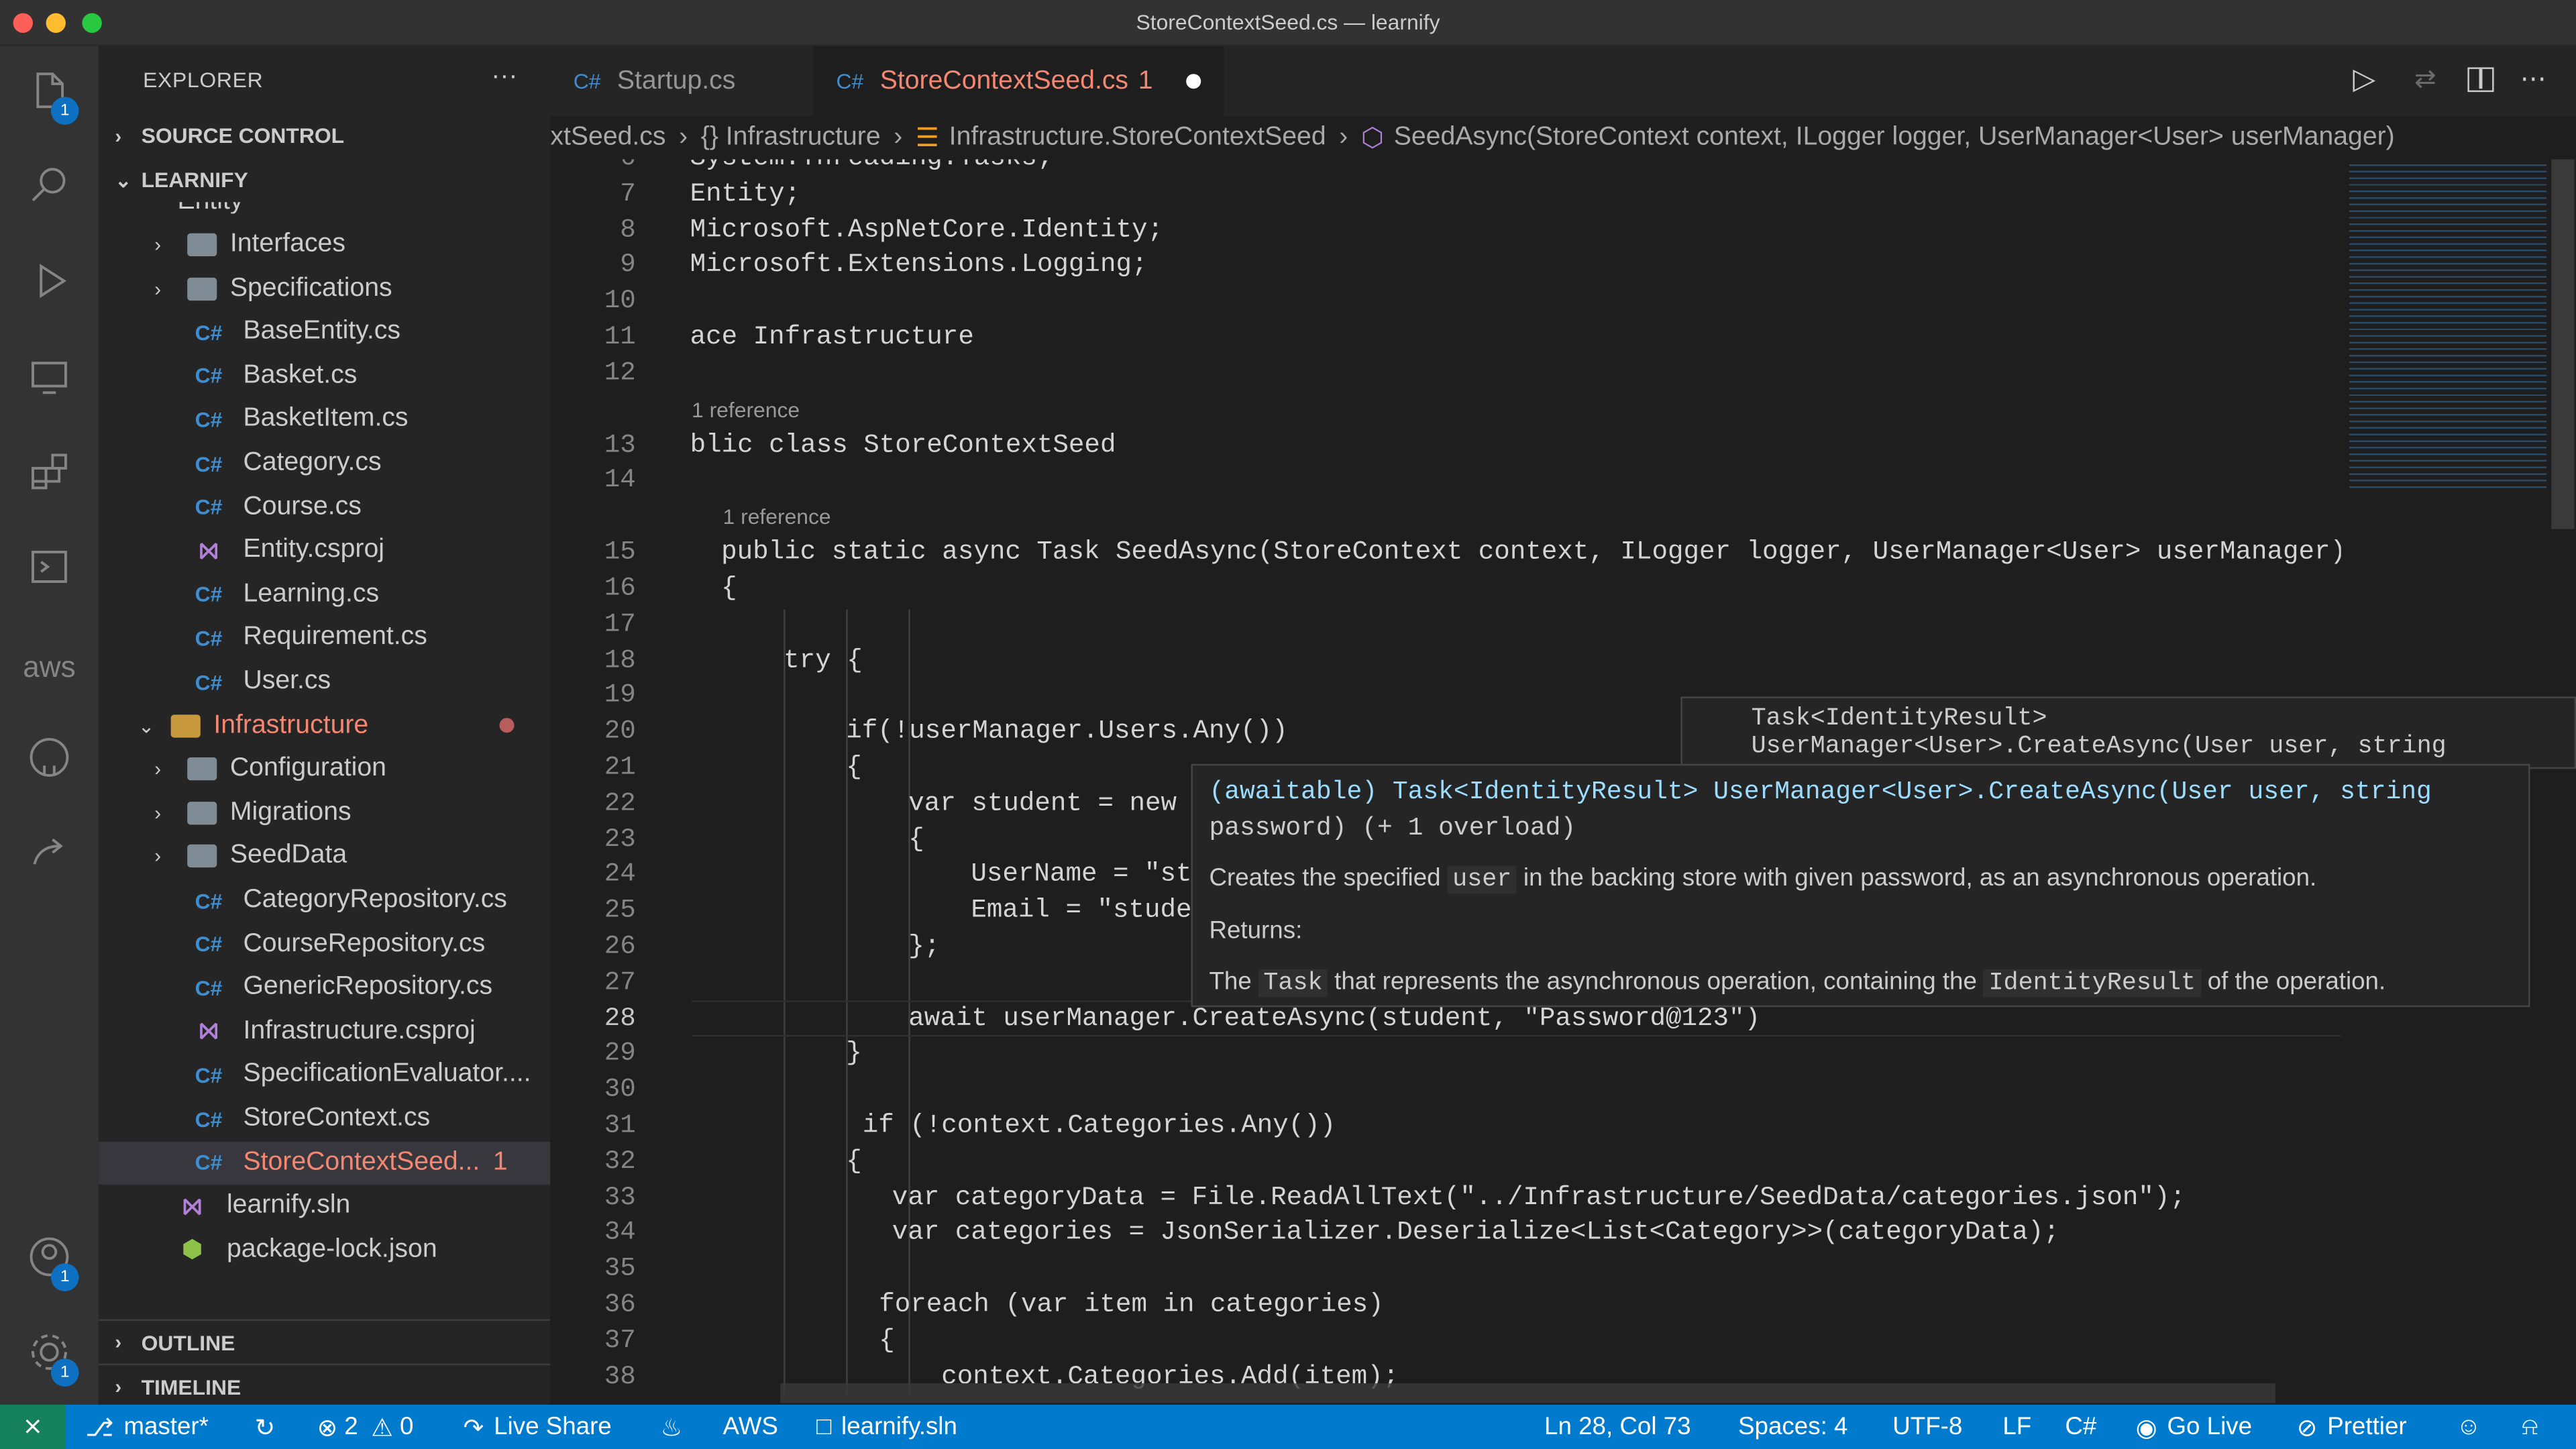  I want to click on feedback-icon: ☺, so click(2468, 1427).